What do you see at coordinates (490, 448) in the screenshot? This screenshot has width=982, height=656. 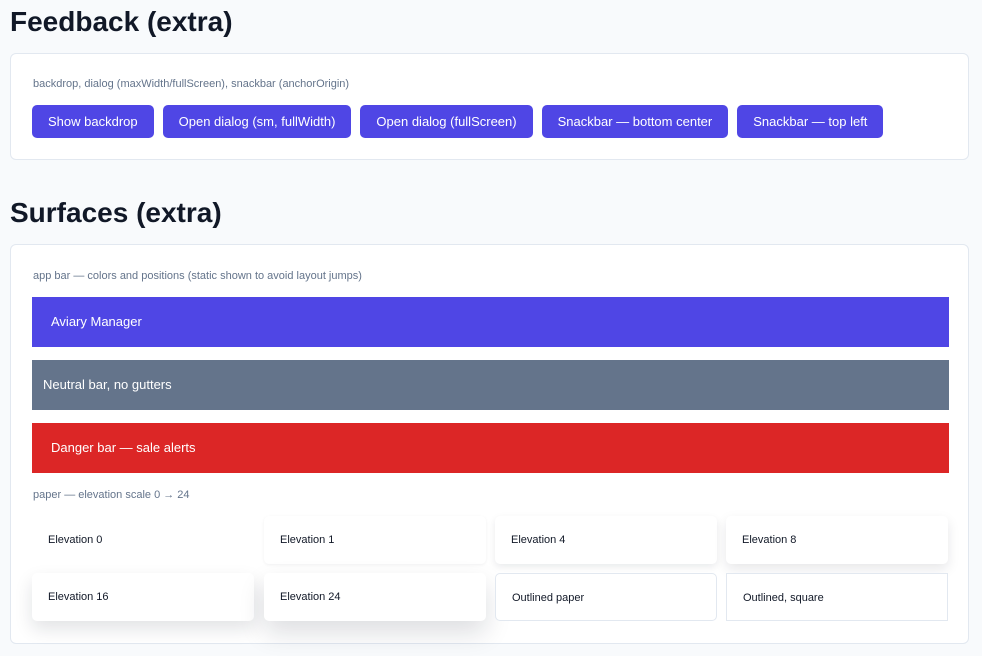 I see `appbar-danger: Danger bar — sale alerts` at bounding box center [490, 448].